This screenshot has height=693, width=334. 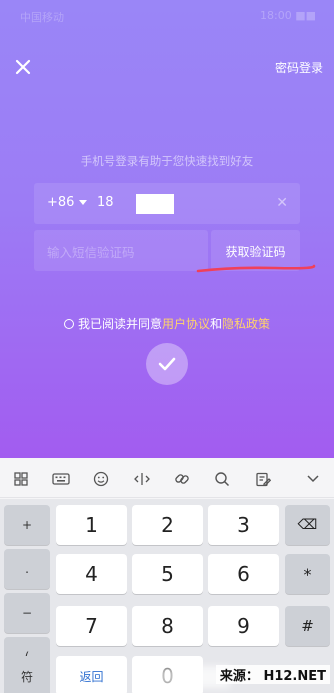 What do you see at coordinates (186, 323) in the screenshot?
I see `user-agreement-link: 用户协议` at bounding box center [186, 323].